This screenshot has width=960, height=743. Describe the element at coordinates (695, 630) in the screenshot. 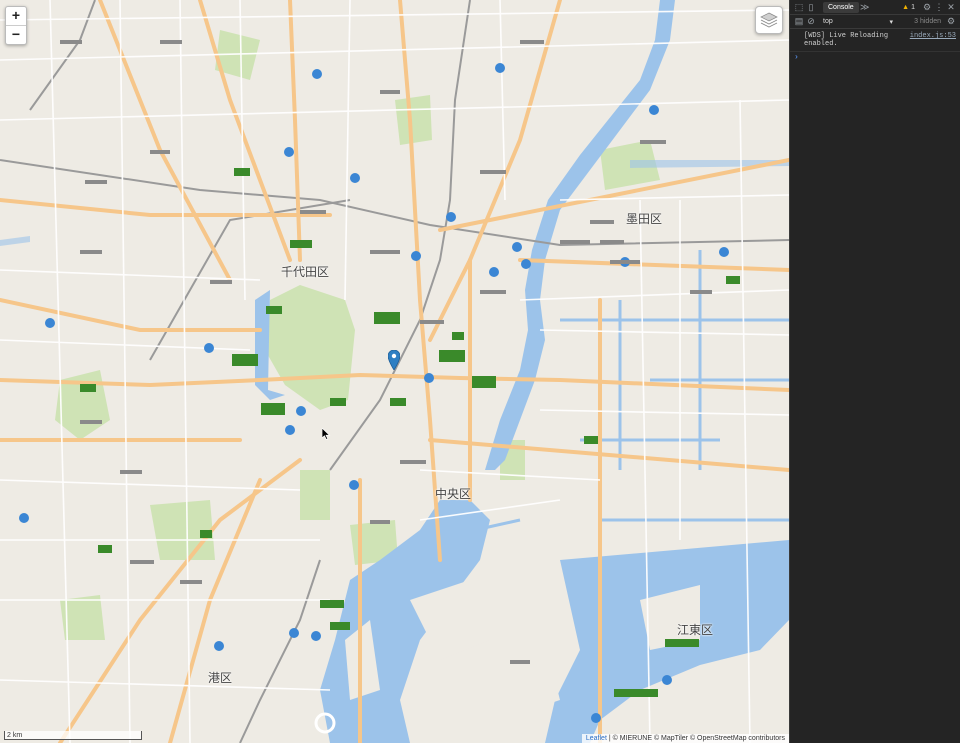

I see `area-label-koto: 江東区` at that location.